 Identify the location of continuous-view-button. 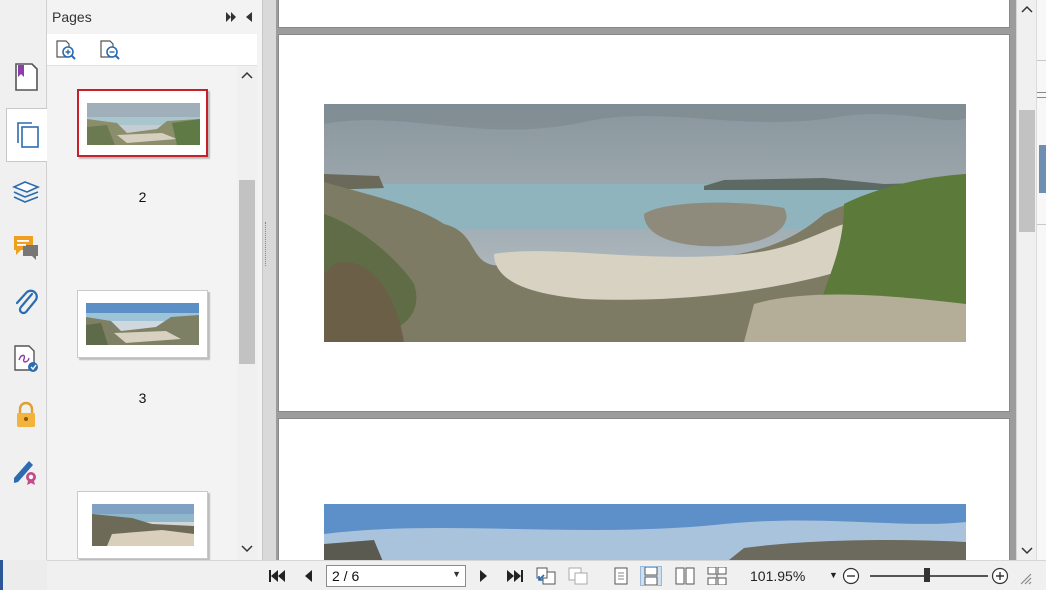
(651, 576).